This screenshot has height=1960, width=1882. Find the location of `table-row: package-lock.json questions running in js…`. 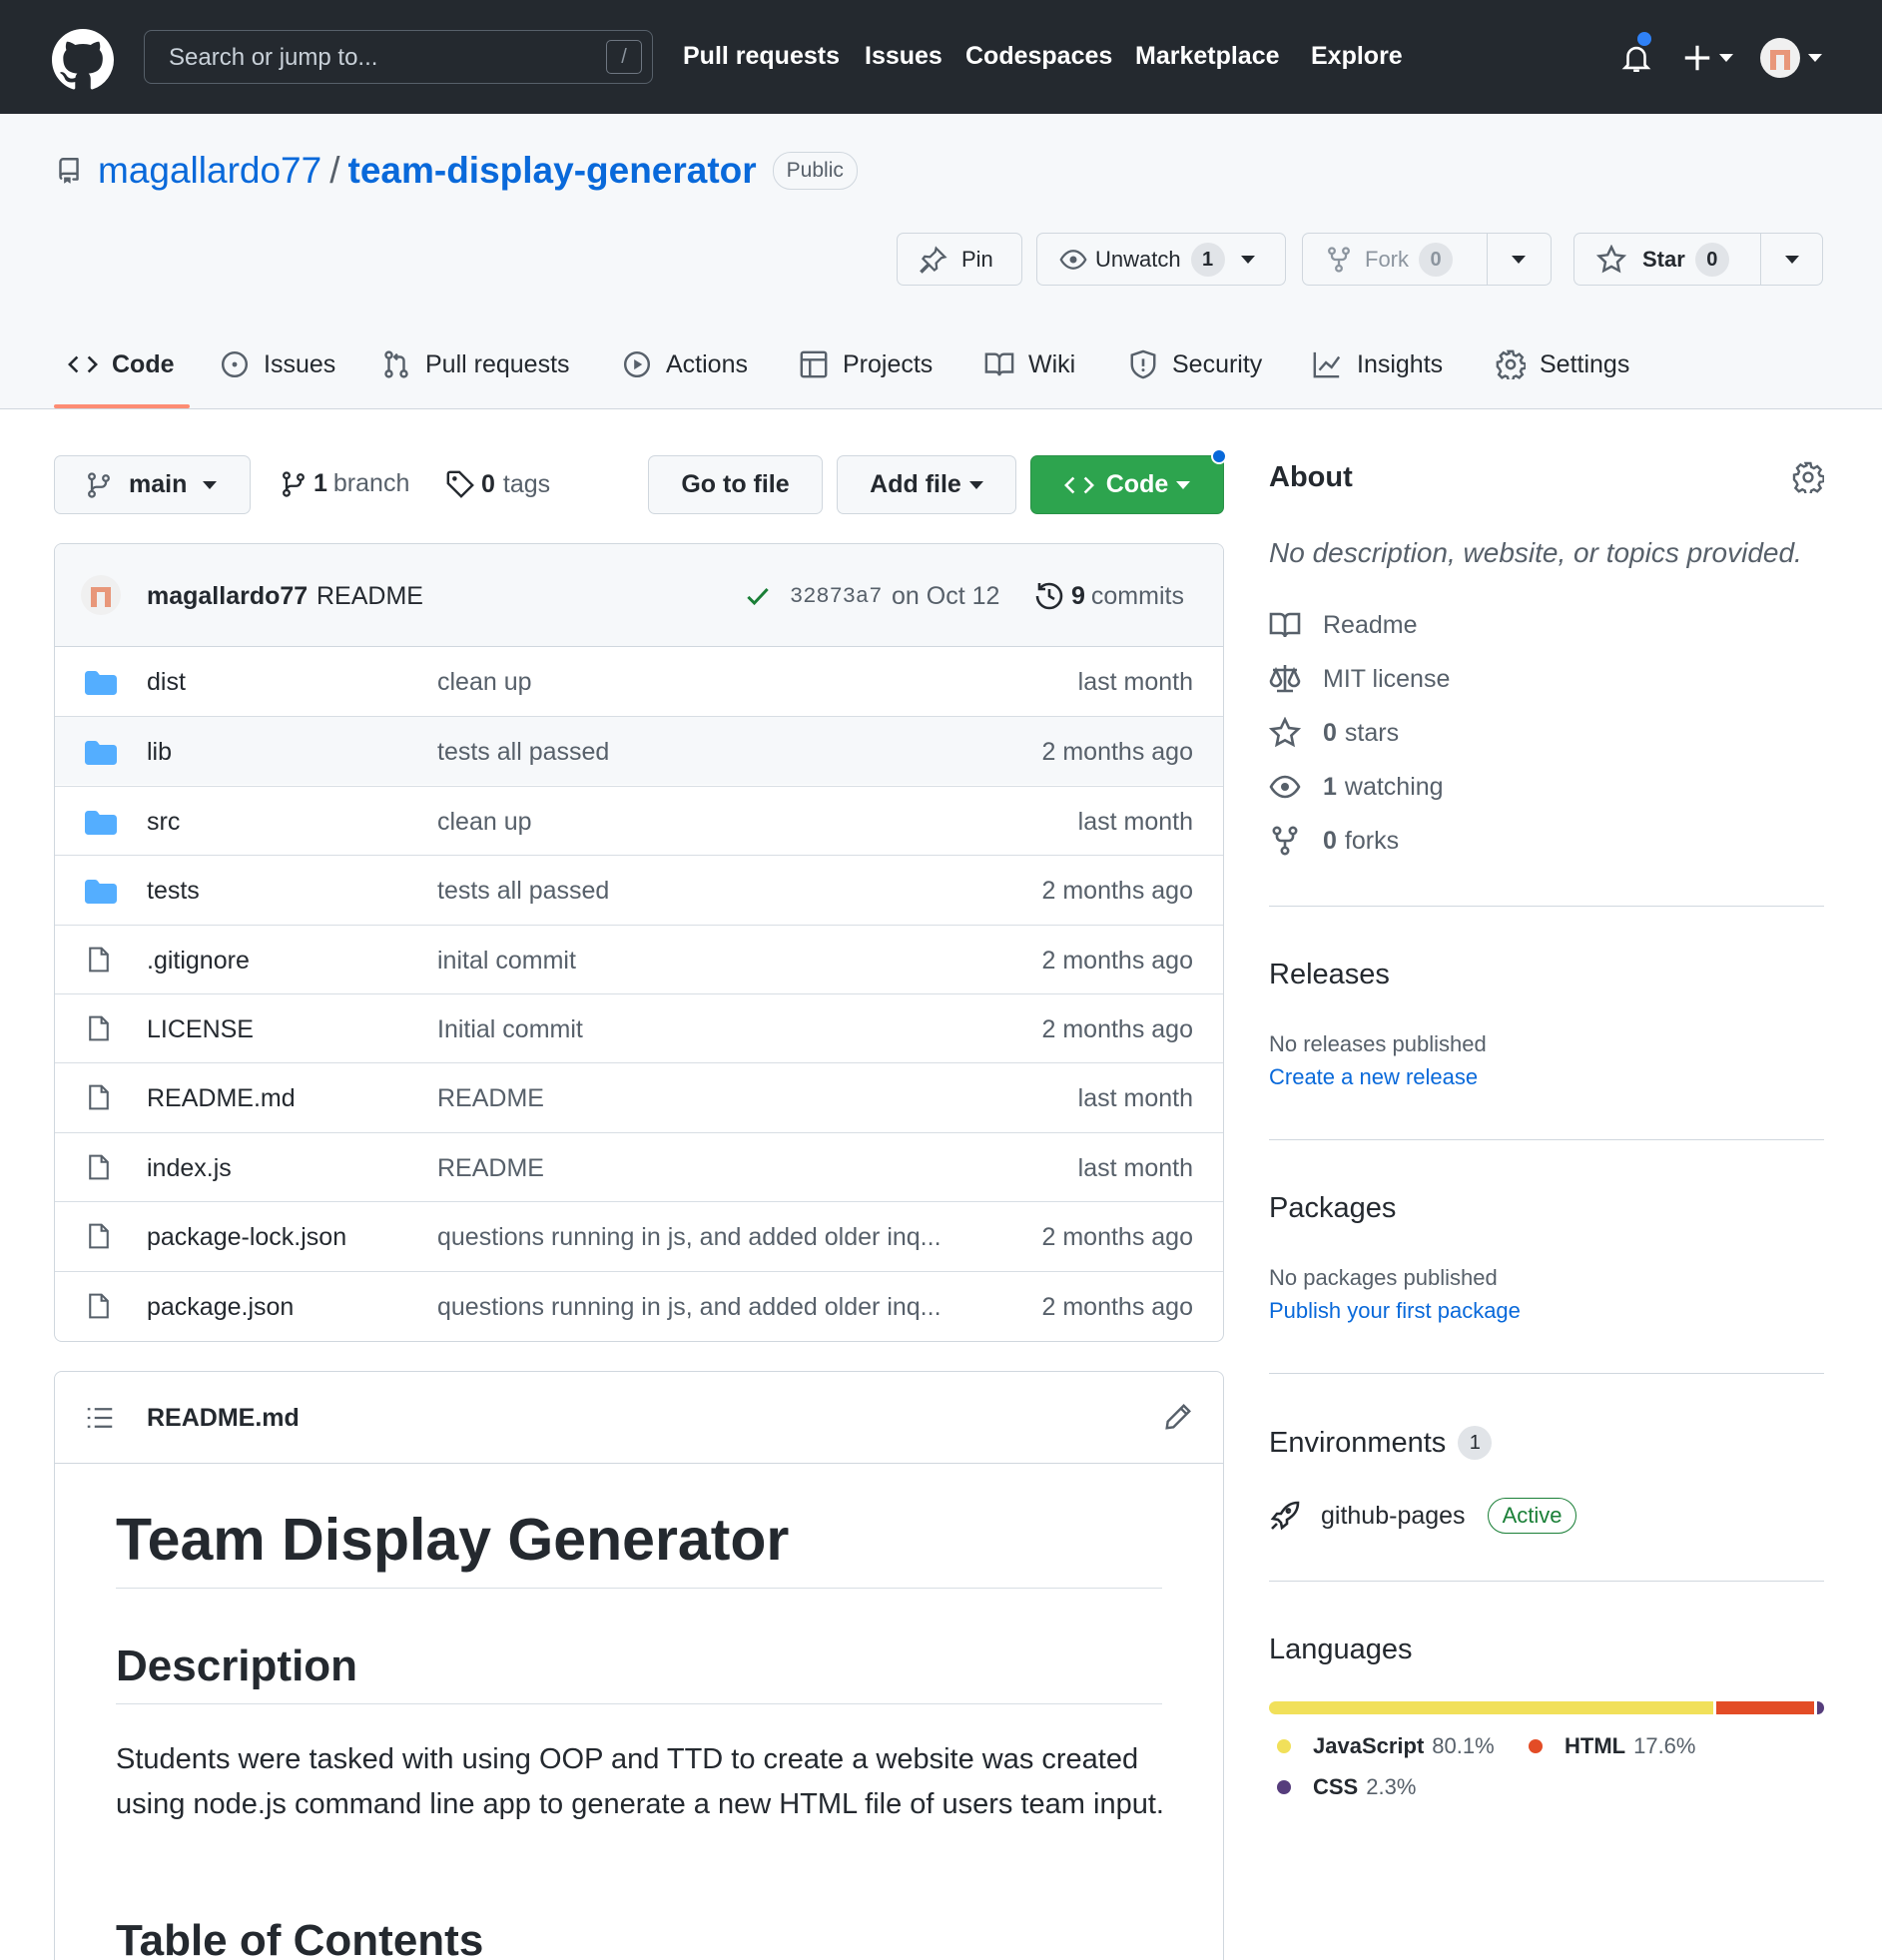

table-row: package-lock.json questions running in js… is located at coordinates (639, 1235).